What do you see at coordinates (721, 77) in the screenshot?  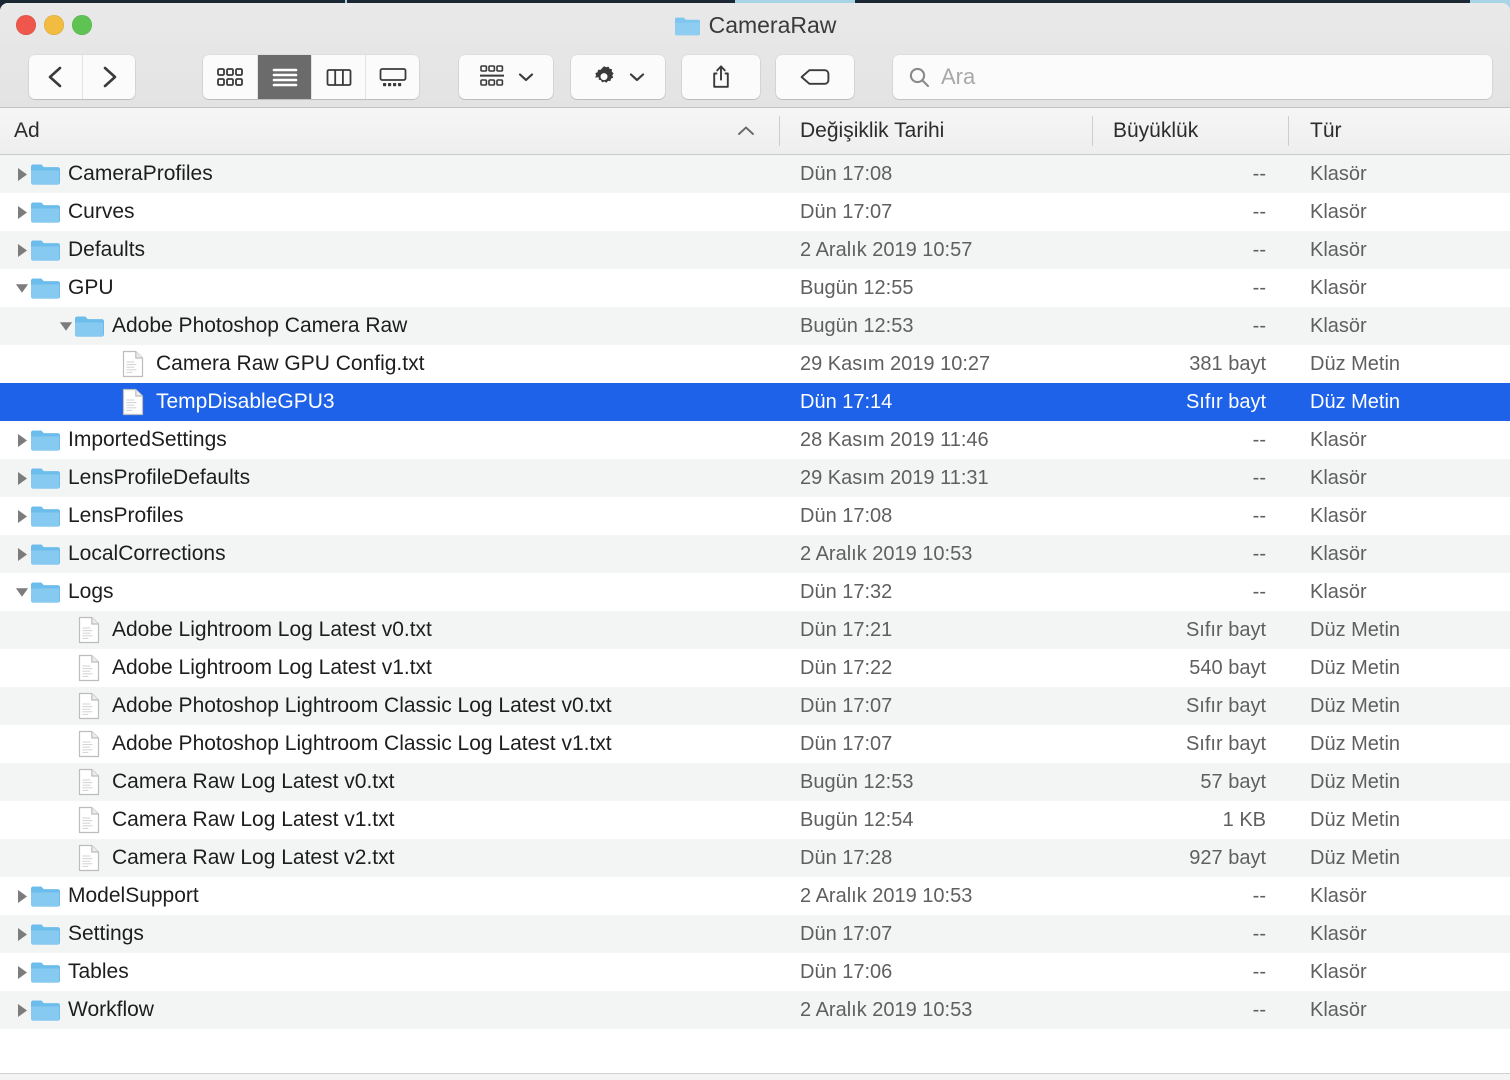 I see `share-button` at bounding box center [721, 77].